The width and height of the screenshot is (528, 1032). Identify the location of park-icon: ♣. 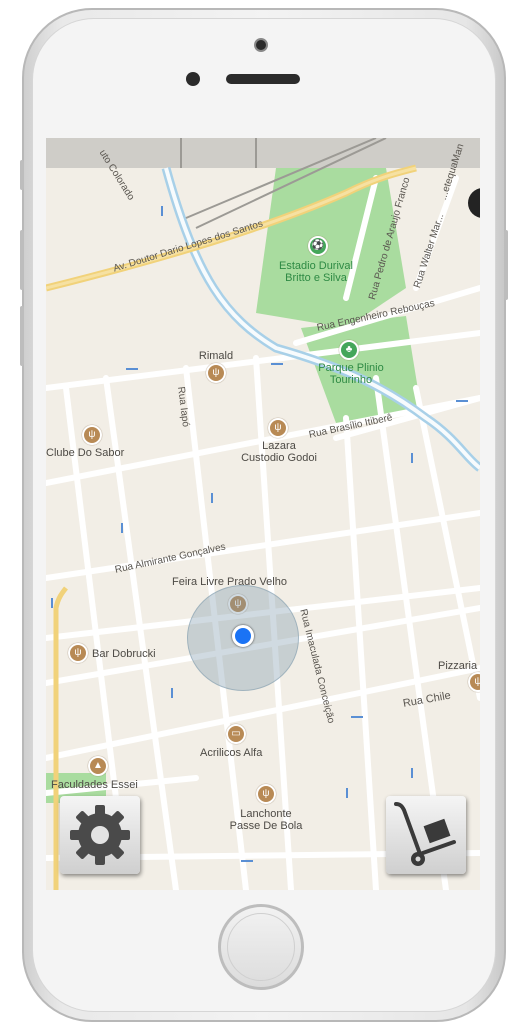
(349, 350).